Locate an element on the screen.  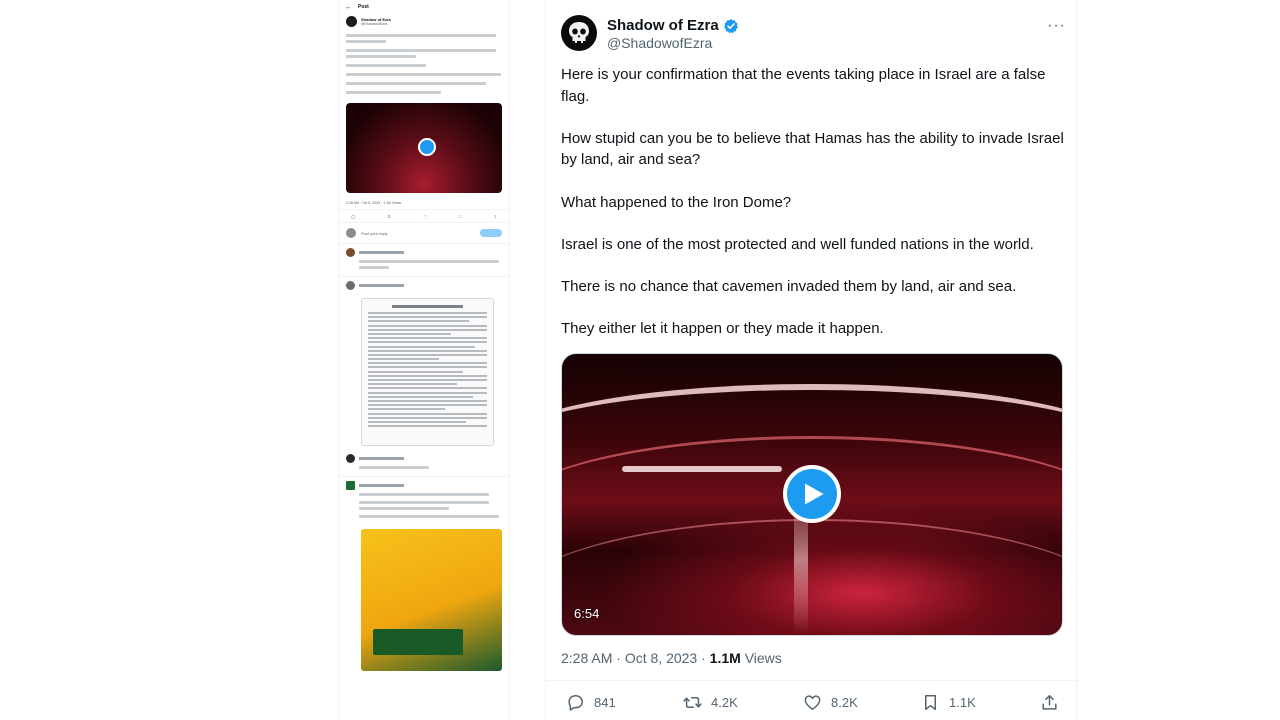
author-avatar is located at coordinates (579, 33).